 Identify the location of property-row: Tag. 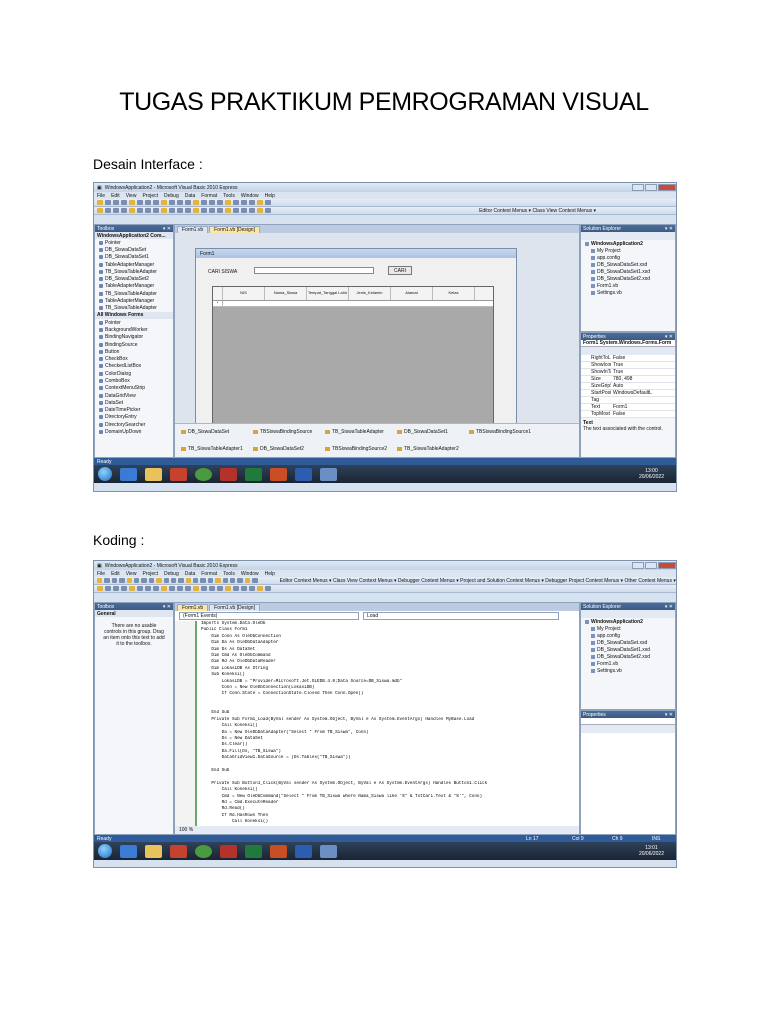
(628, 400).